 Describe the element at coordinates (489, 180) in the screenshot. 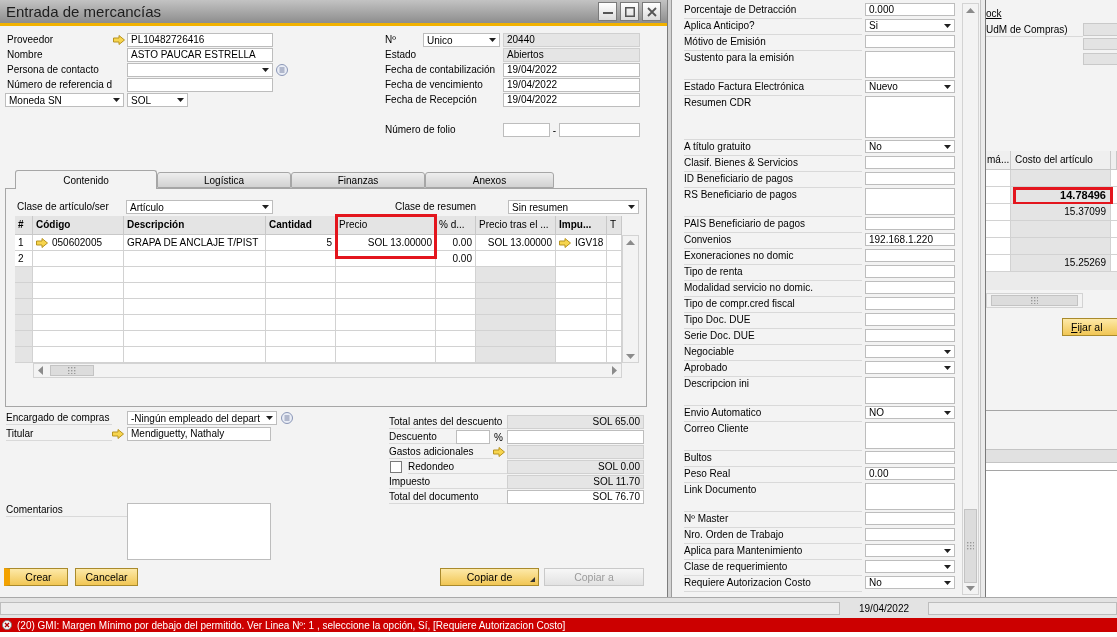

I see `tab: Anexos` at that location.